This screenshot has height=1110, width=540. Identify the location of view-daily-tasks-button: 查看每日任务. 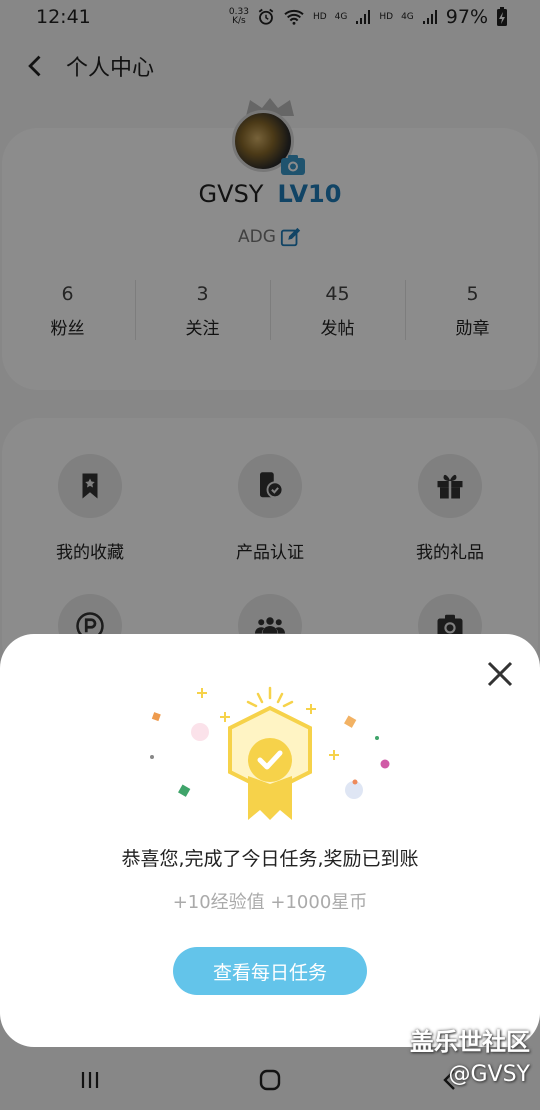
(270, 971).